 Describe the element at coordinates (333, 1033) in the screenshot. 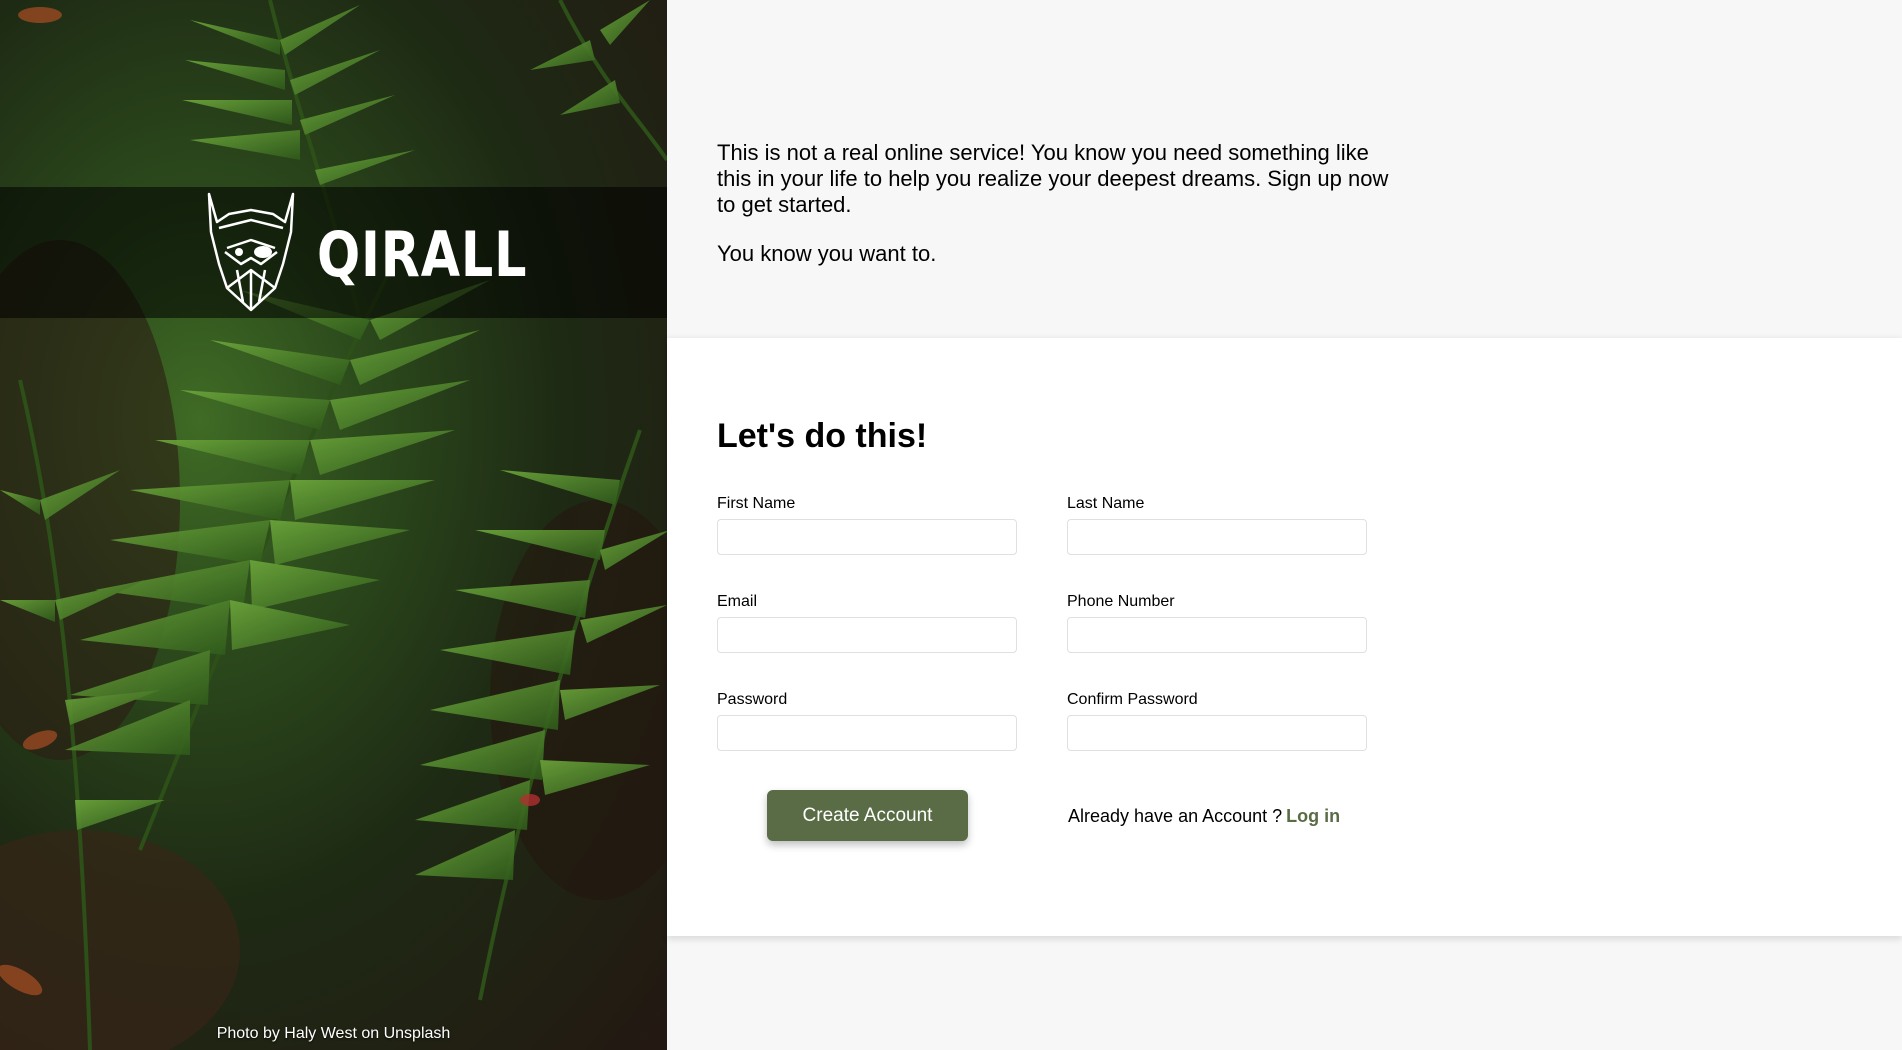

I see `photo-credit: Photo by Haly West on Unsplash` at that location.